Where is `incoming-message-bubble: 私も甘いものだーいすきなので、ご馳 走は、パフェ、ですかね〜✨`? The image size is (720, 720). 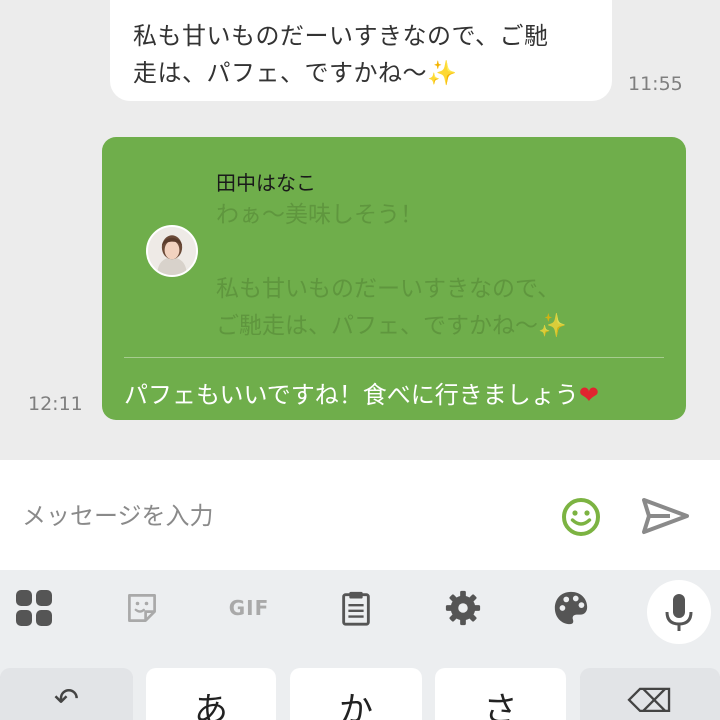 incoming-message-bubble: 私も甘いものだーいすきなので、ご馳 走は、パフェ、ですかね〜✨ is located at coordinates (361, 50).